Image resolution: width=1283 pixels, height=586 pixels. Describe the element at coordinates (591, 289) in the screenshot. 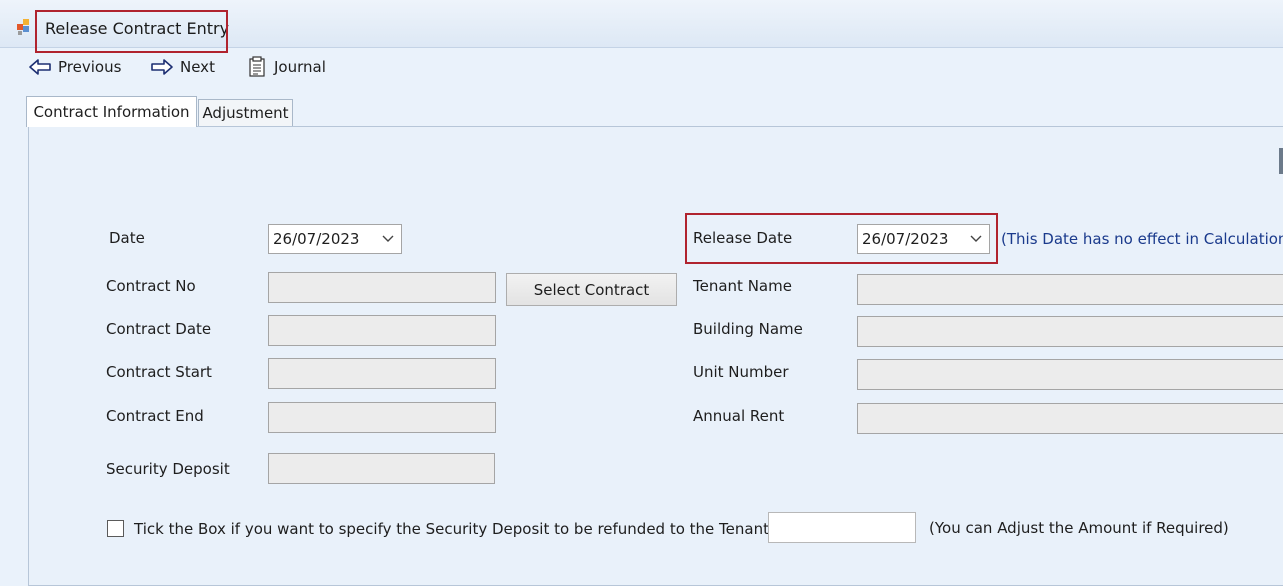

I see `select-contract-button: Select Contract` at that location.